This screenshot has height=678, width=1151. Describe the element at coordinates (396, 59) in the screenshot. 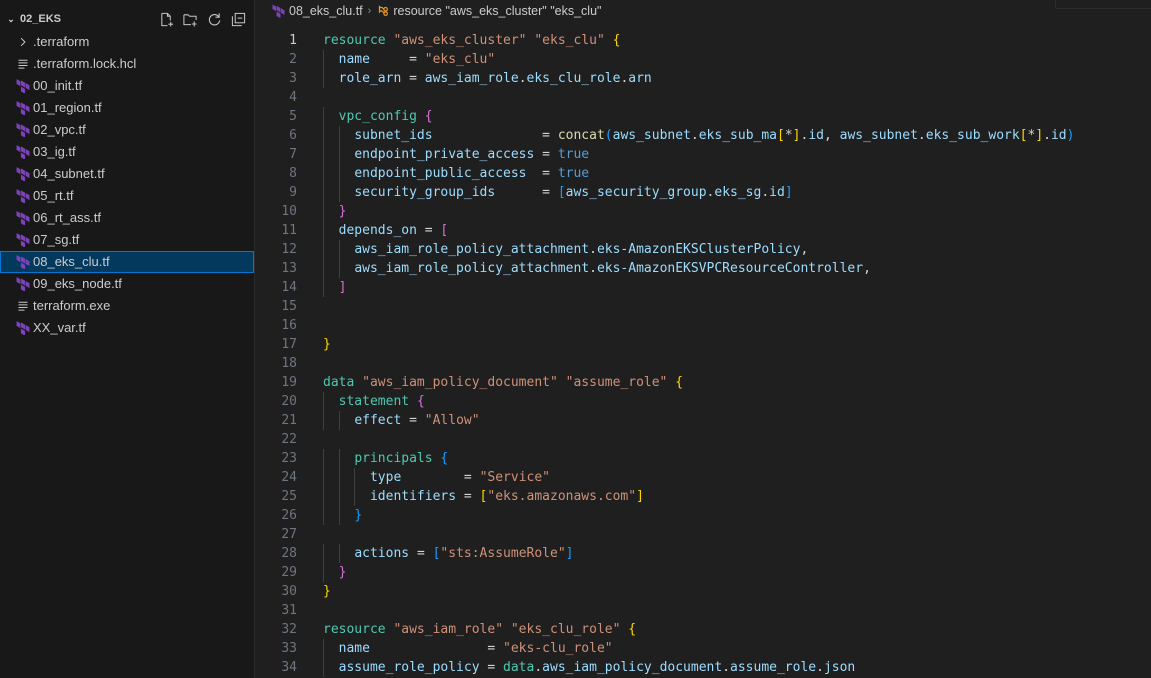

I see `code-text: name = "eks_clu"` at that location.